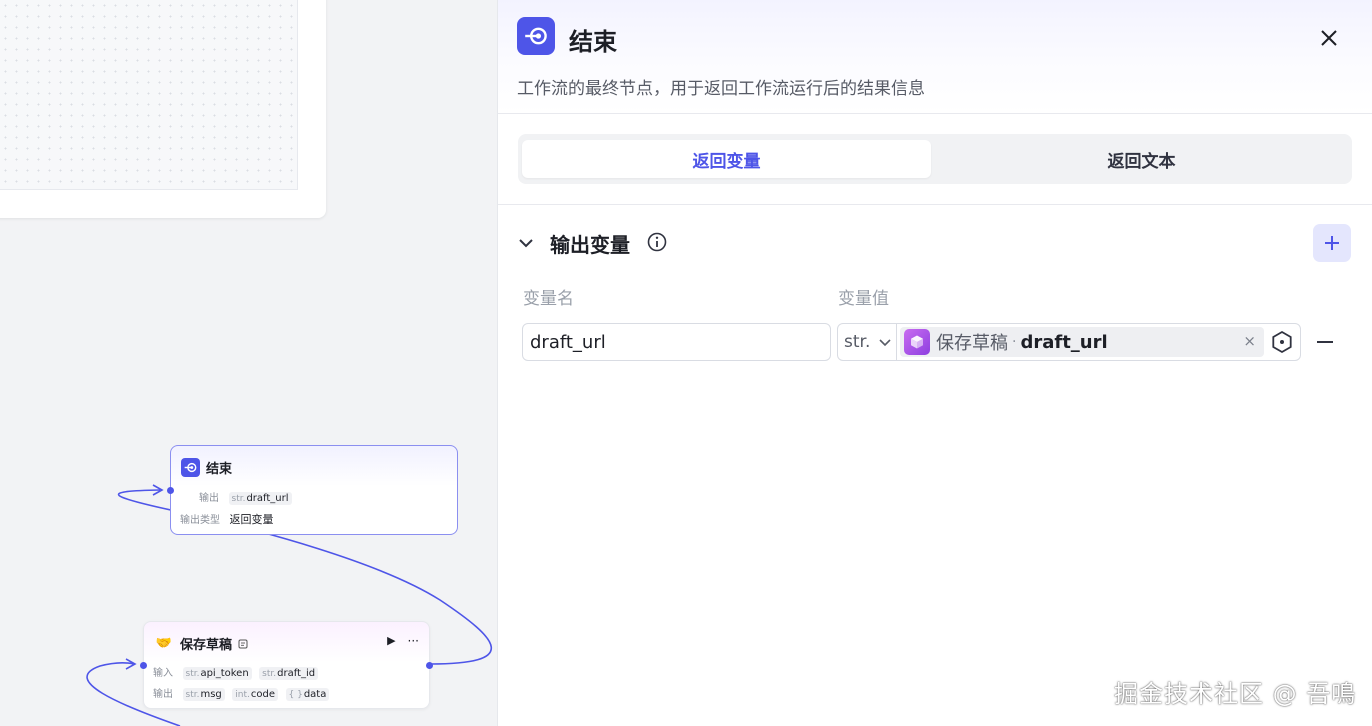 Image resolution: width=1372 pixels, height=726 pixels. I want to click on variable-reference-chip: 保存草稿 · draft_url ×, so click(1082, 342).